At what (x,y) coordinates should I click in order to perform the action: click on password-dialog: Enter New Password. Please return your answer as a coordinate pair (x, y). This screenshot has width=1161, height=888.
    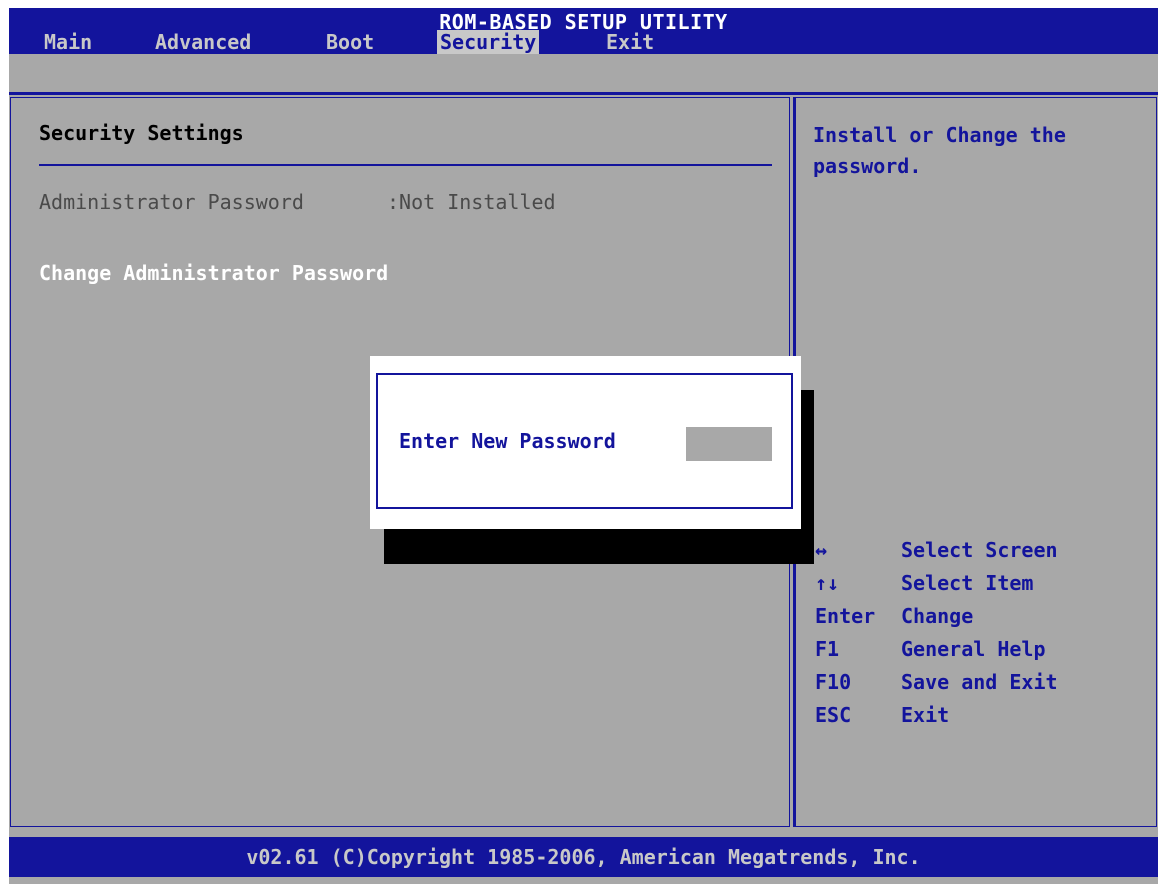
    Looking at the image, I should click on (585, 442).